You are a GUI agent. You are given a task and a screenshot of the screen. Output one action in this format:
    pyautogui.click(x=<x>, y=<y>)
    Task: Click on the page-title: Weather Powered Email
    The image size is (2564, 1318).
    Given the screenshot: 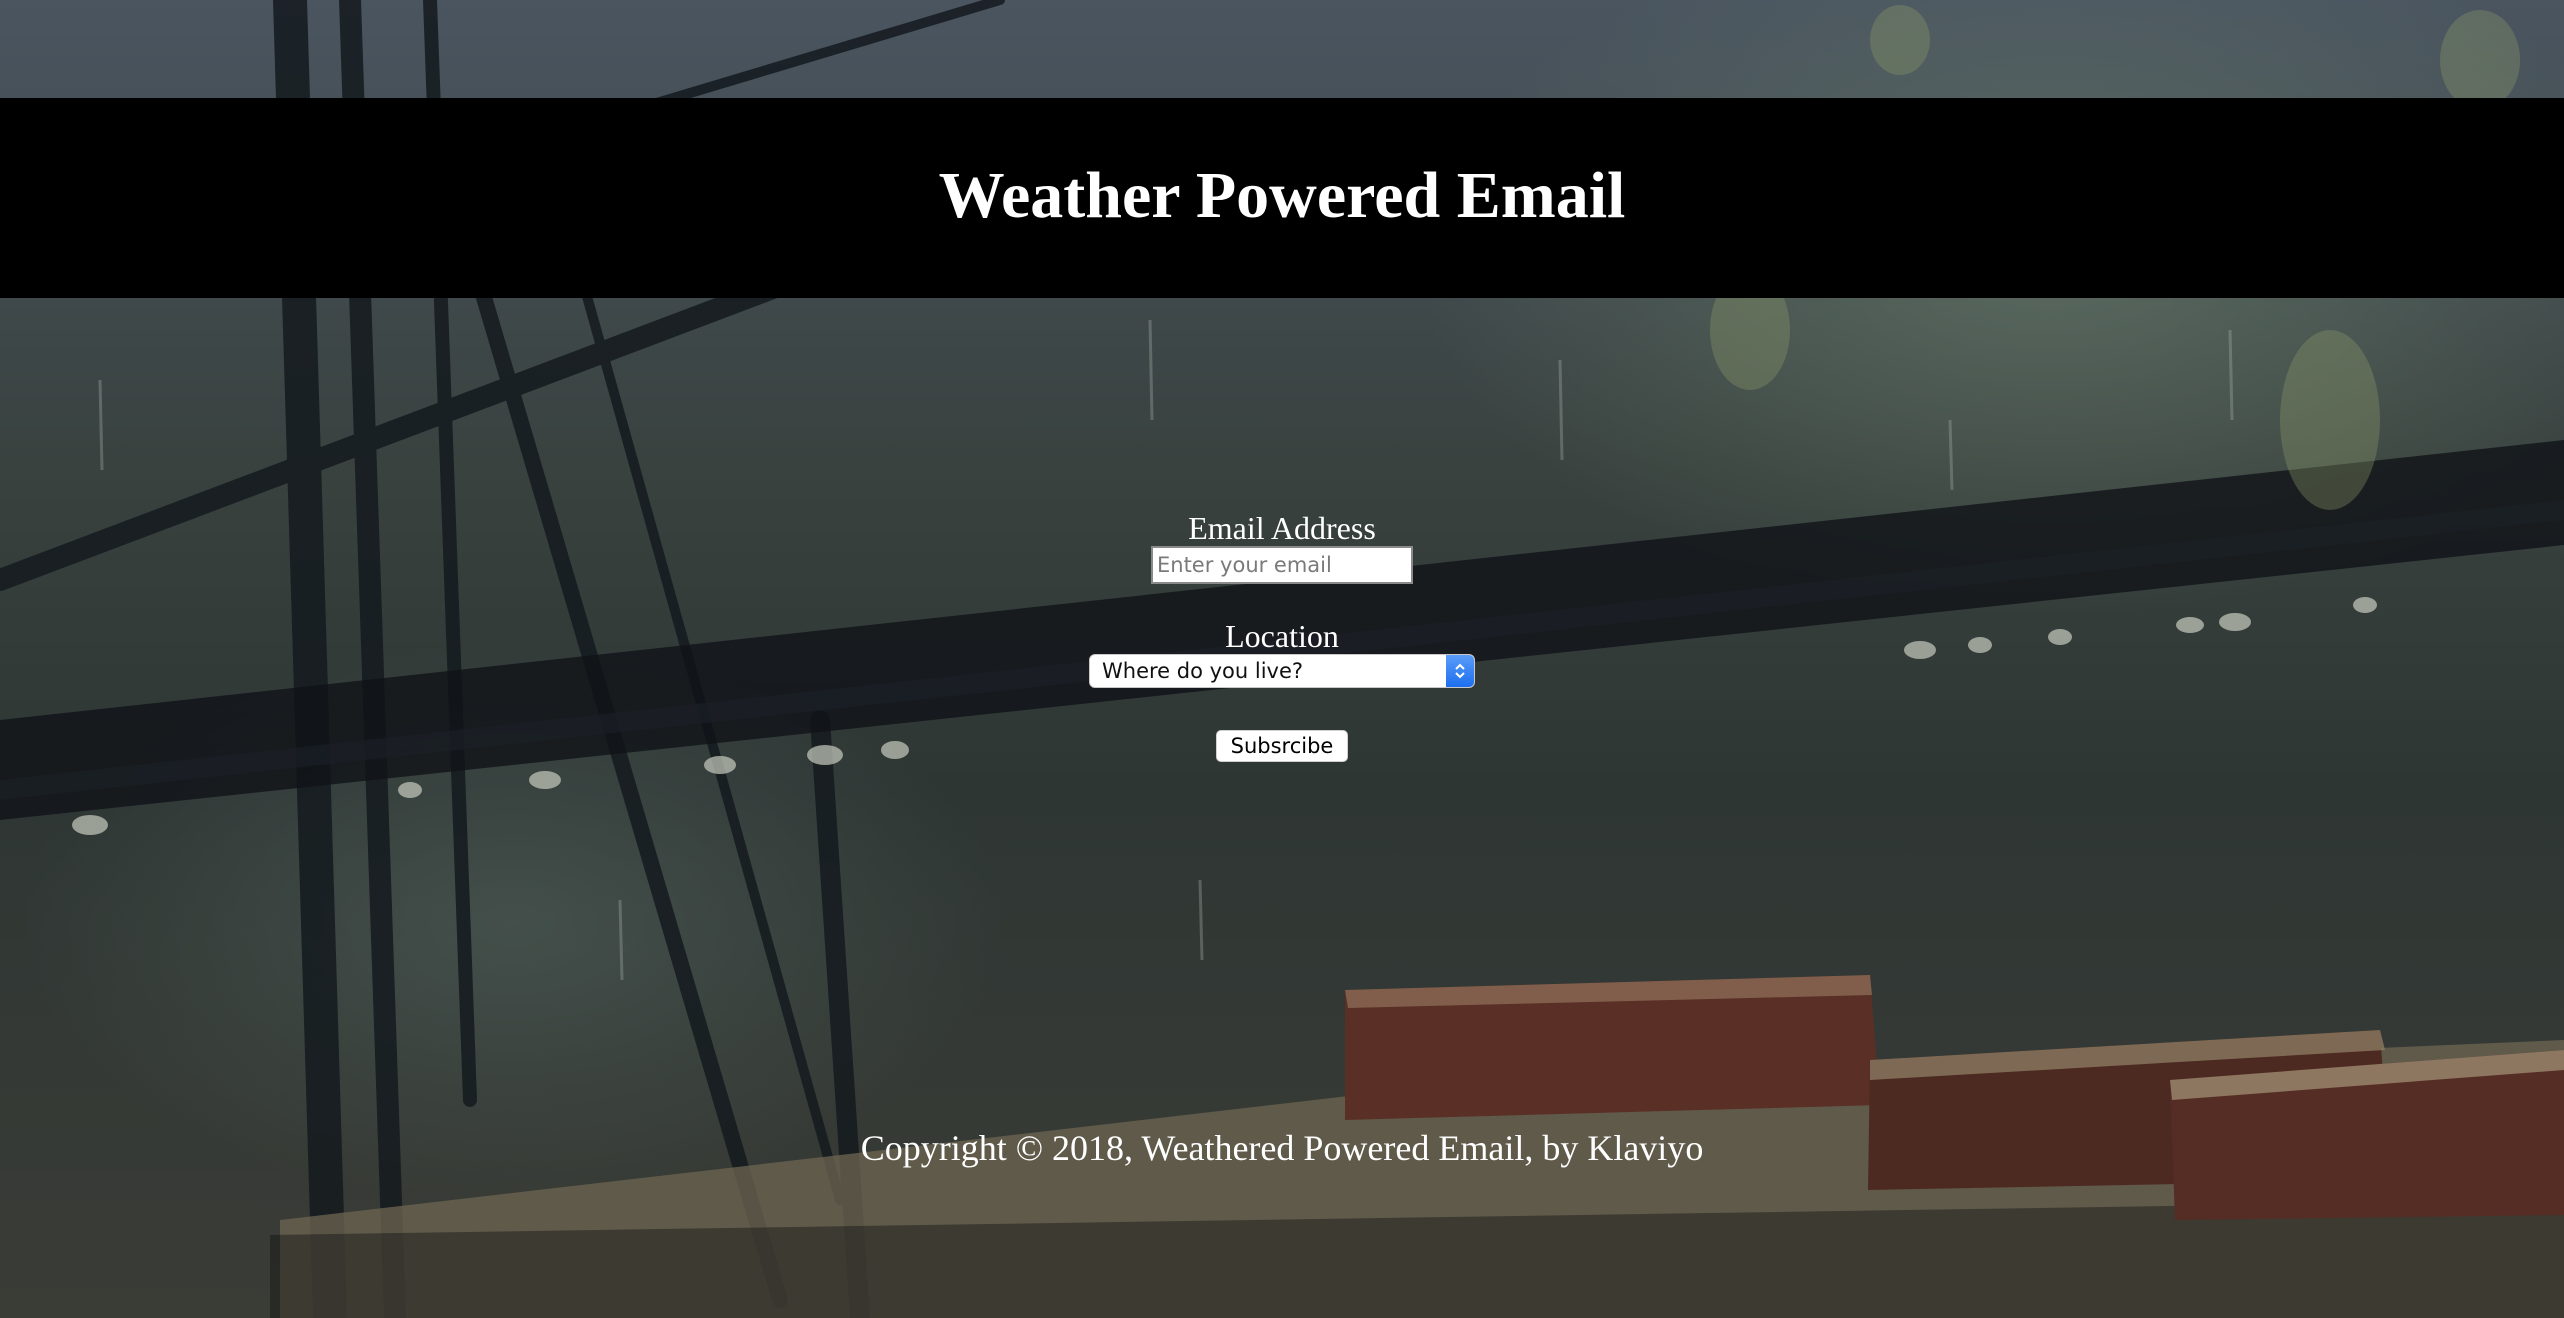 What is the action you would take?
    pyautogui.click(x=1282, y=195)
    